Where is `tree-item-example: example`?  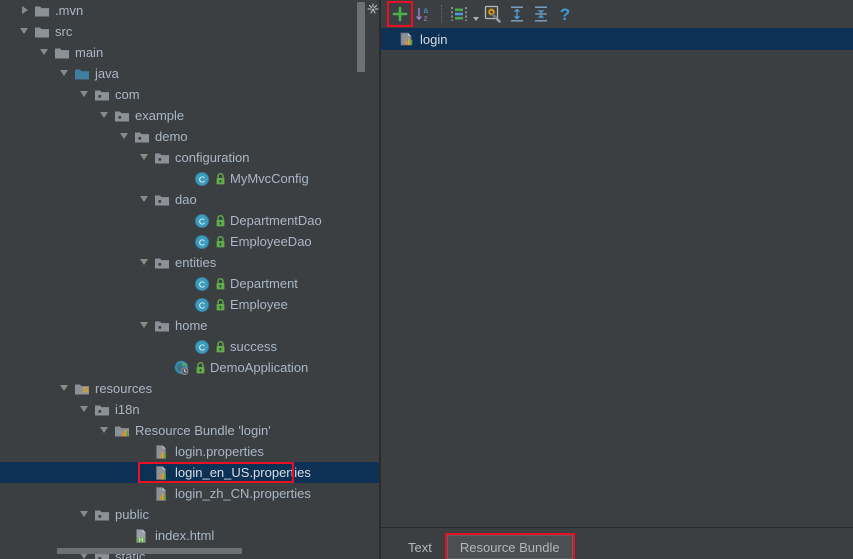 tree-item-example: example is located at coordinates (190, 115).